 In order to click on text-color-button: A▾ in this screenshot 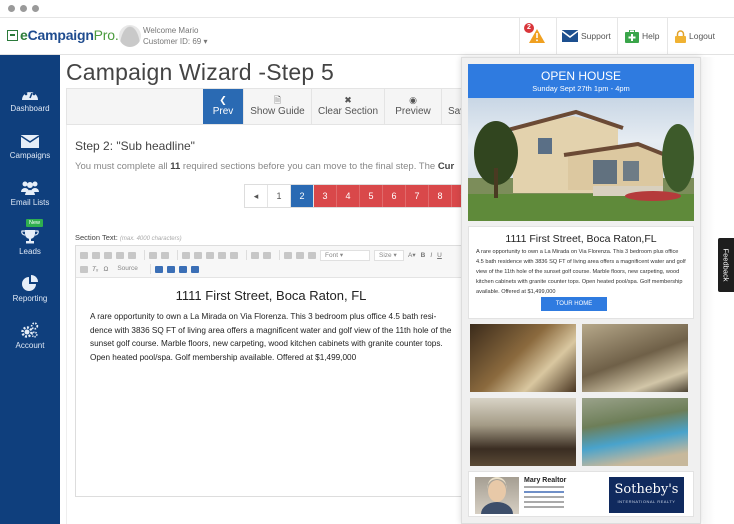, I will do `click(412, 255)`.